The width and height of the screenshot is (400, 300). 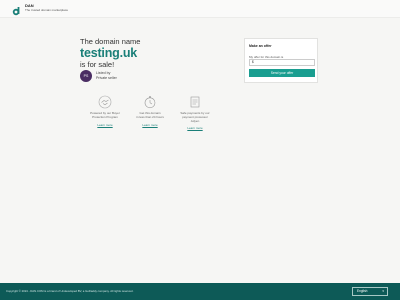 What do you see at coordinates (260, 46) in the screenshot?
I see `offer-title: Make an offer` at bounding box center [260, 46].